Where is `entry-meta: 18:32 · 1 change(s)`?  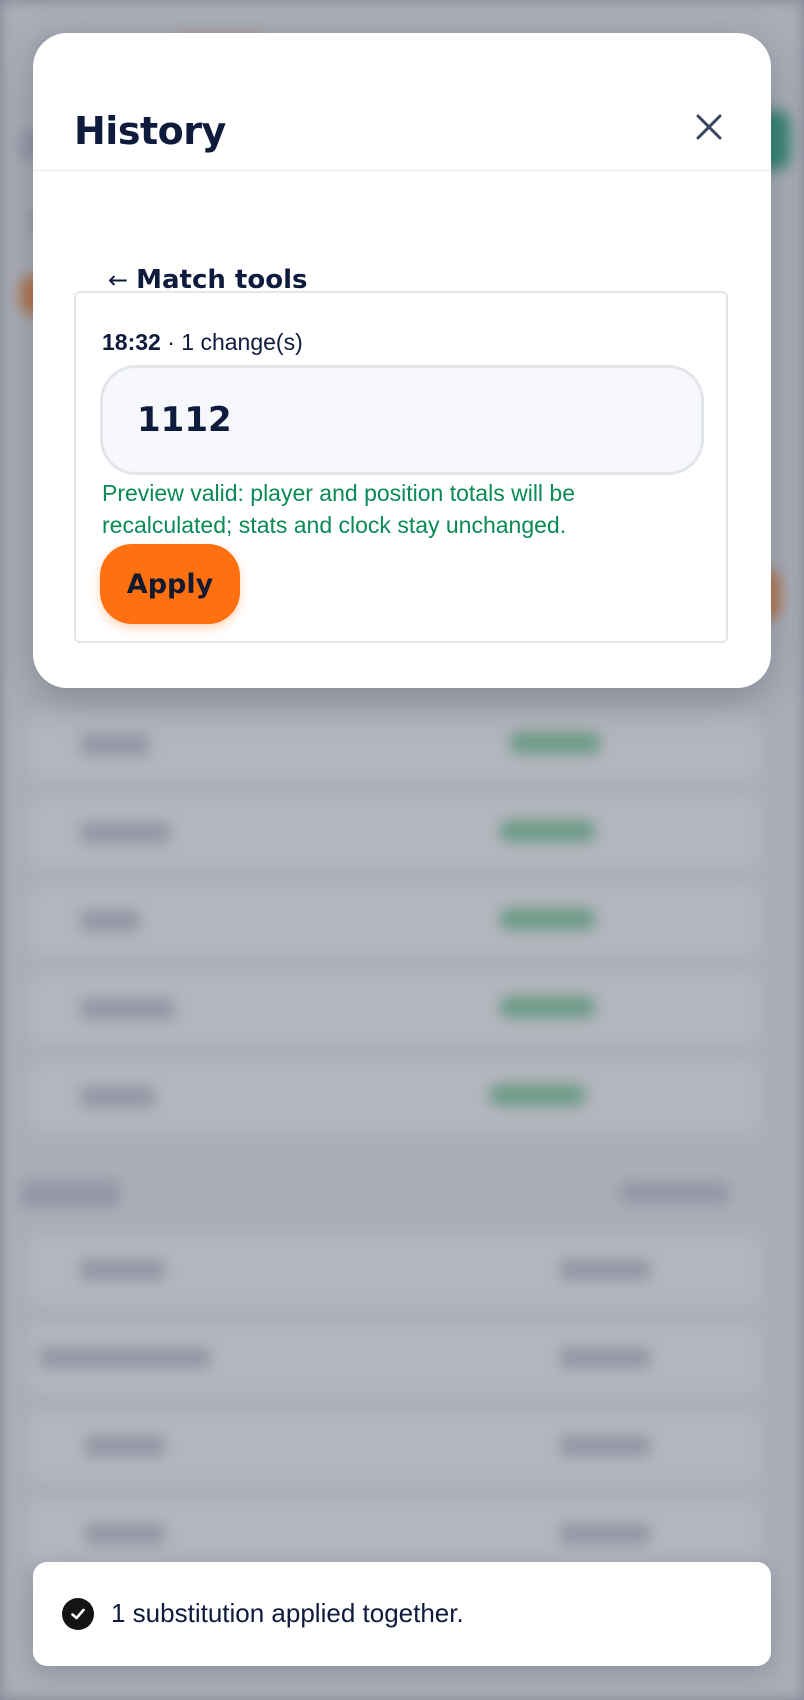
entry-meta: 18:32 · 1 change(s) is located at coordinates (202, 342).